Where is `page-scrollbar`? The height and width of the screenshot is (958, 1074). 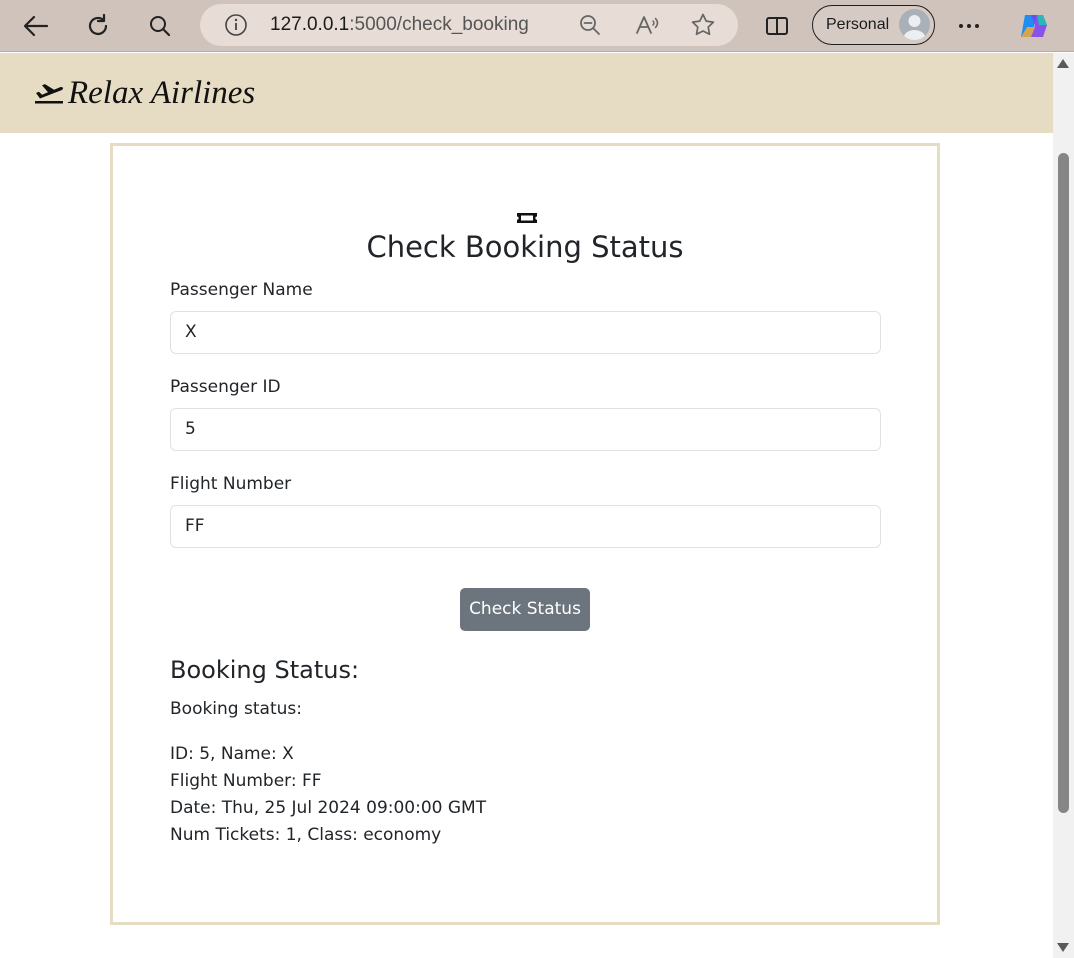
page-scrollbar is located at coordinates (1063, 505).